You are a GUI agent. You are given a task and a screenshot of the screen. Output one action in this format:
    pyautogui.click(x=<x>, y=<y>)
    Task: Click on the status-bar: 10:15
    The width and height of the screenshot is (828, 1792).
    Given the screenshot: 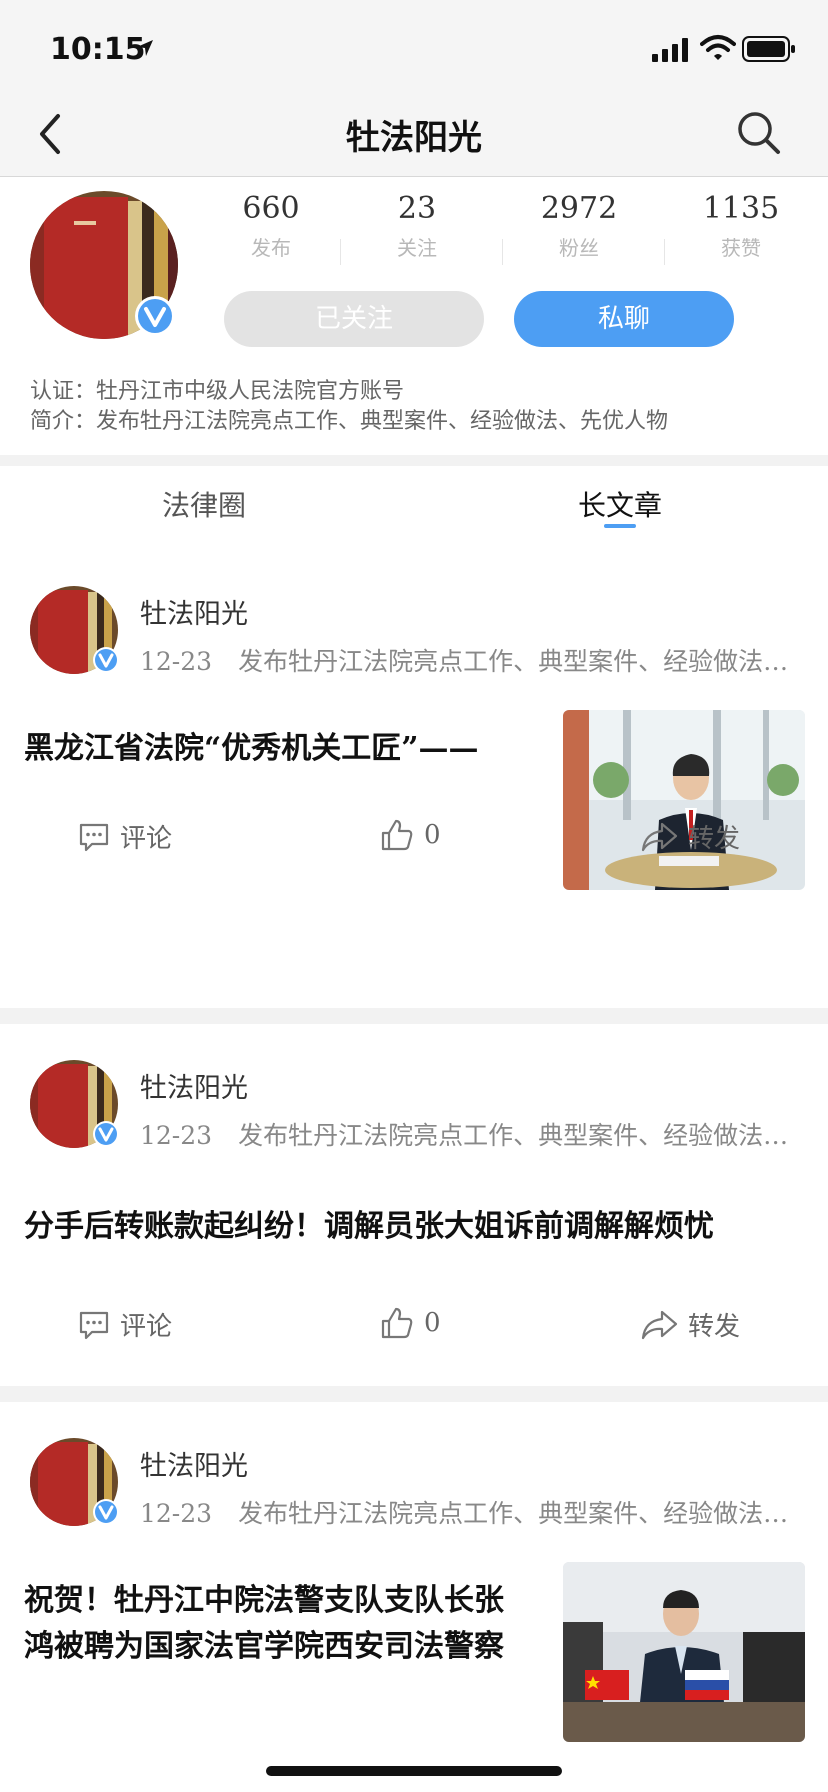 What is the action you would take?
    pyautogui.click(x=414, y=46)
    